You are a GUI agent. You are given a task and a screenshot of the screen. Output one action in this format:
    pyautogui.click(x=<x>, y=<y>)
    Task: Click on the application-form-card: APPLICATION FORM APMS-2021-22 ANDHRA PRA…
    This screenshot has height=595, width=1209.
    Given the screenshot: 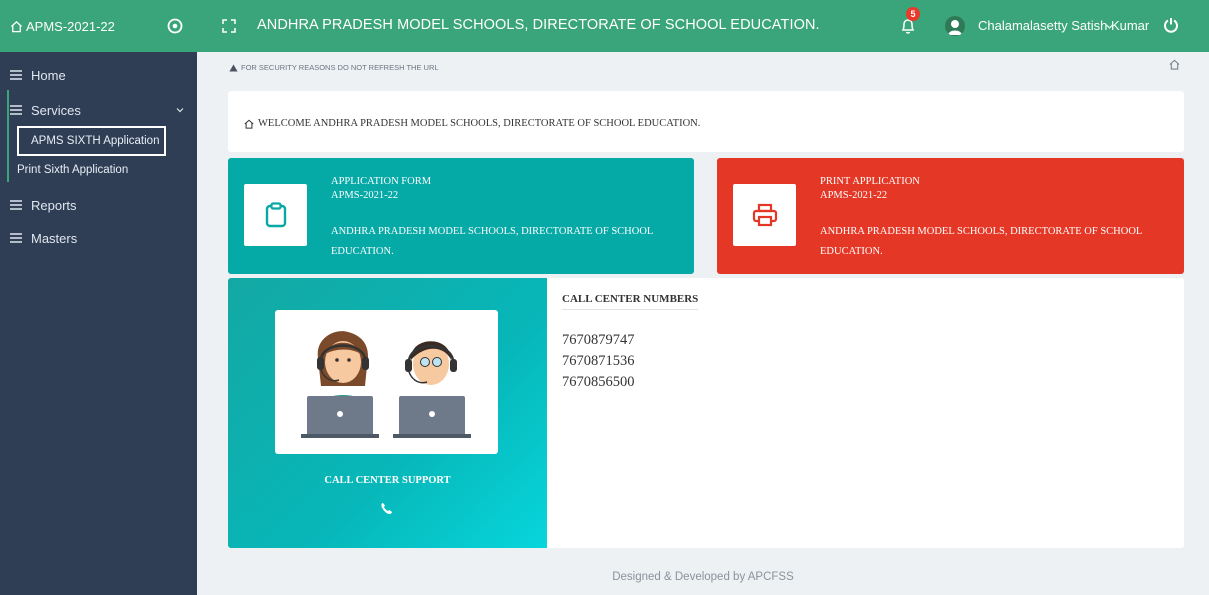 What is the action you would take?
    pyautogui.click(x=461, y=216)
    